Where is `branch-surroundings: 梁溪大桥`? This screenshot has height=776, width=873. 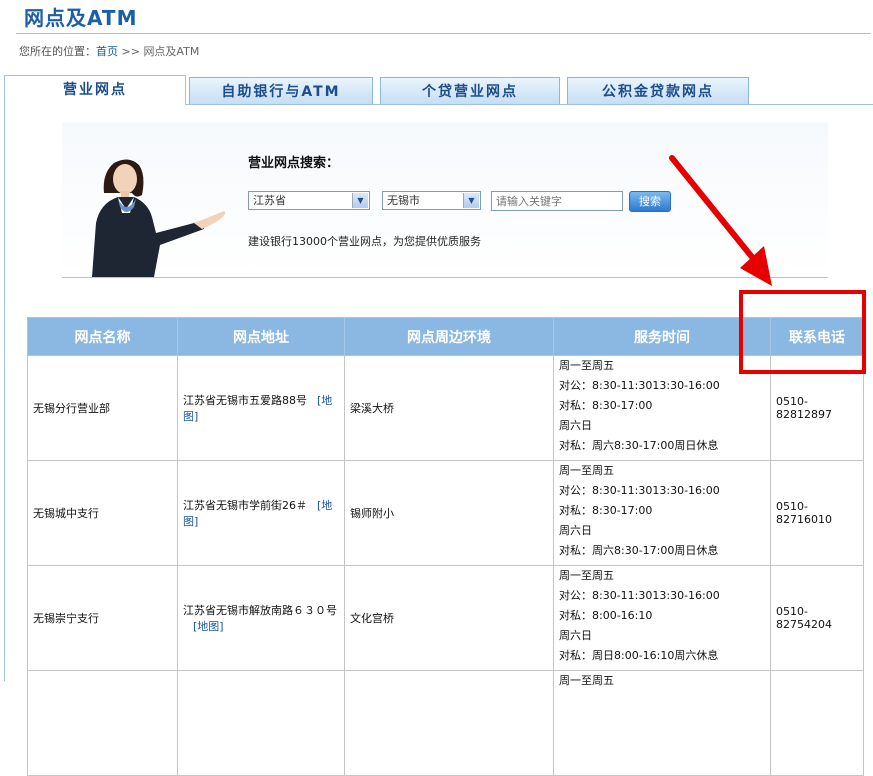 branch-surroundings: 梁溪大桥 is located at coordinates (449, 408).